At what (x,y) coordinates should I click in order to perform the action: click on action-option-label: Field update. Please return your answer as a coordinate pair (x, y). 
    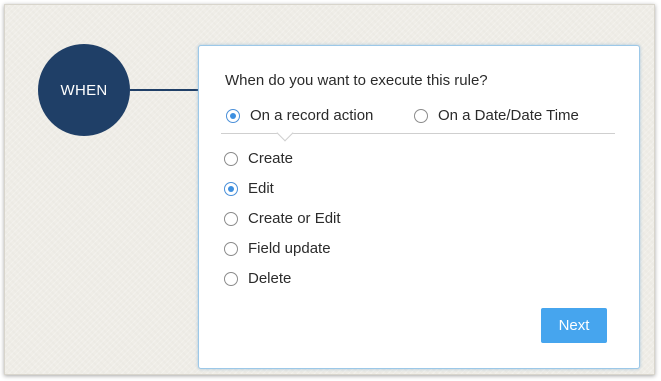
    Looking at the image, I should click on (289, 248).